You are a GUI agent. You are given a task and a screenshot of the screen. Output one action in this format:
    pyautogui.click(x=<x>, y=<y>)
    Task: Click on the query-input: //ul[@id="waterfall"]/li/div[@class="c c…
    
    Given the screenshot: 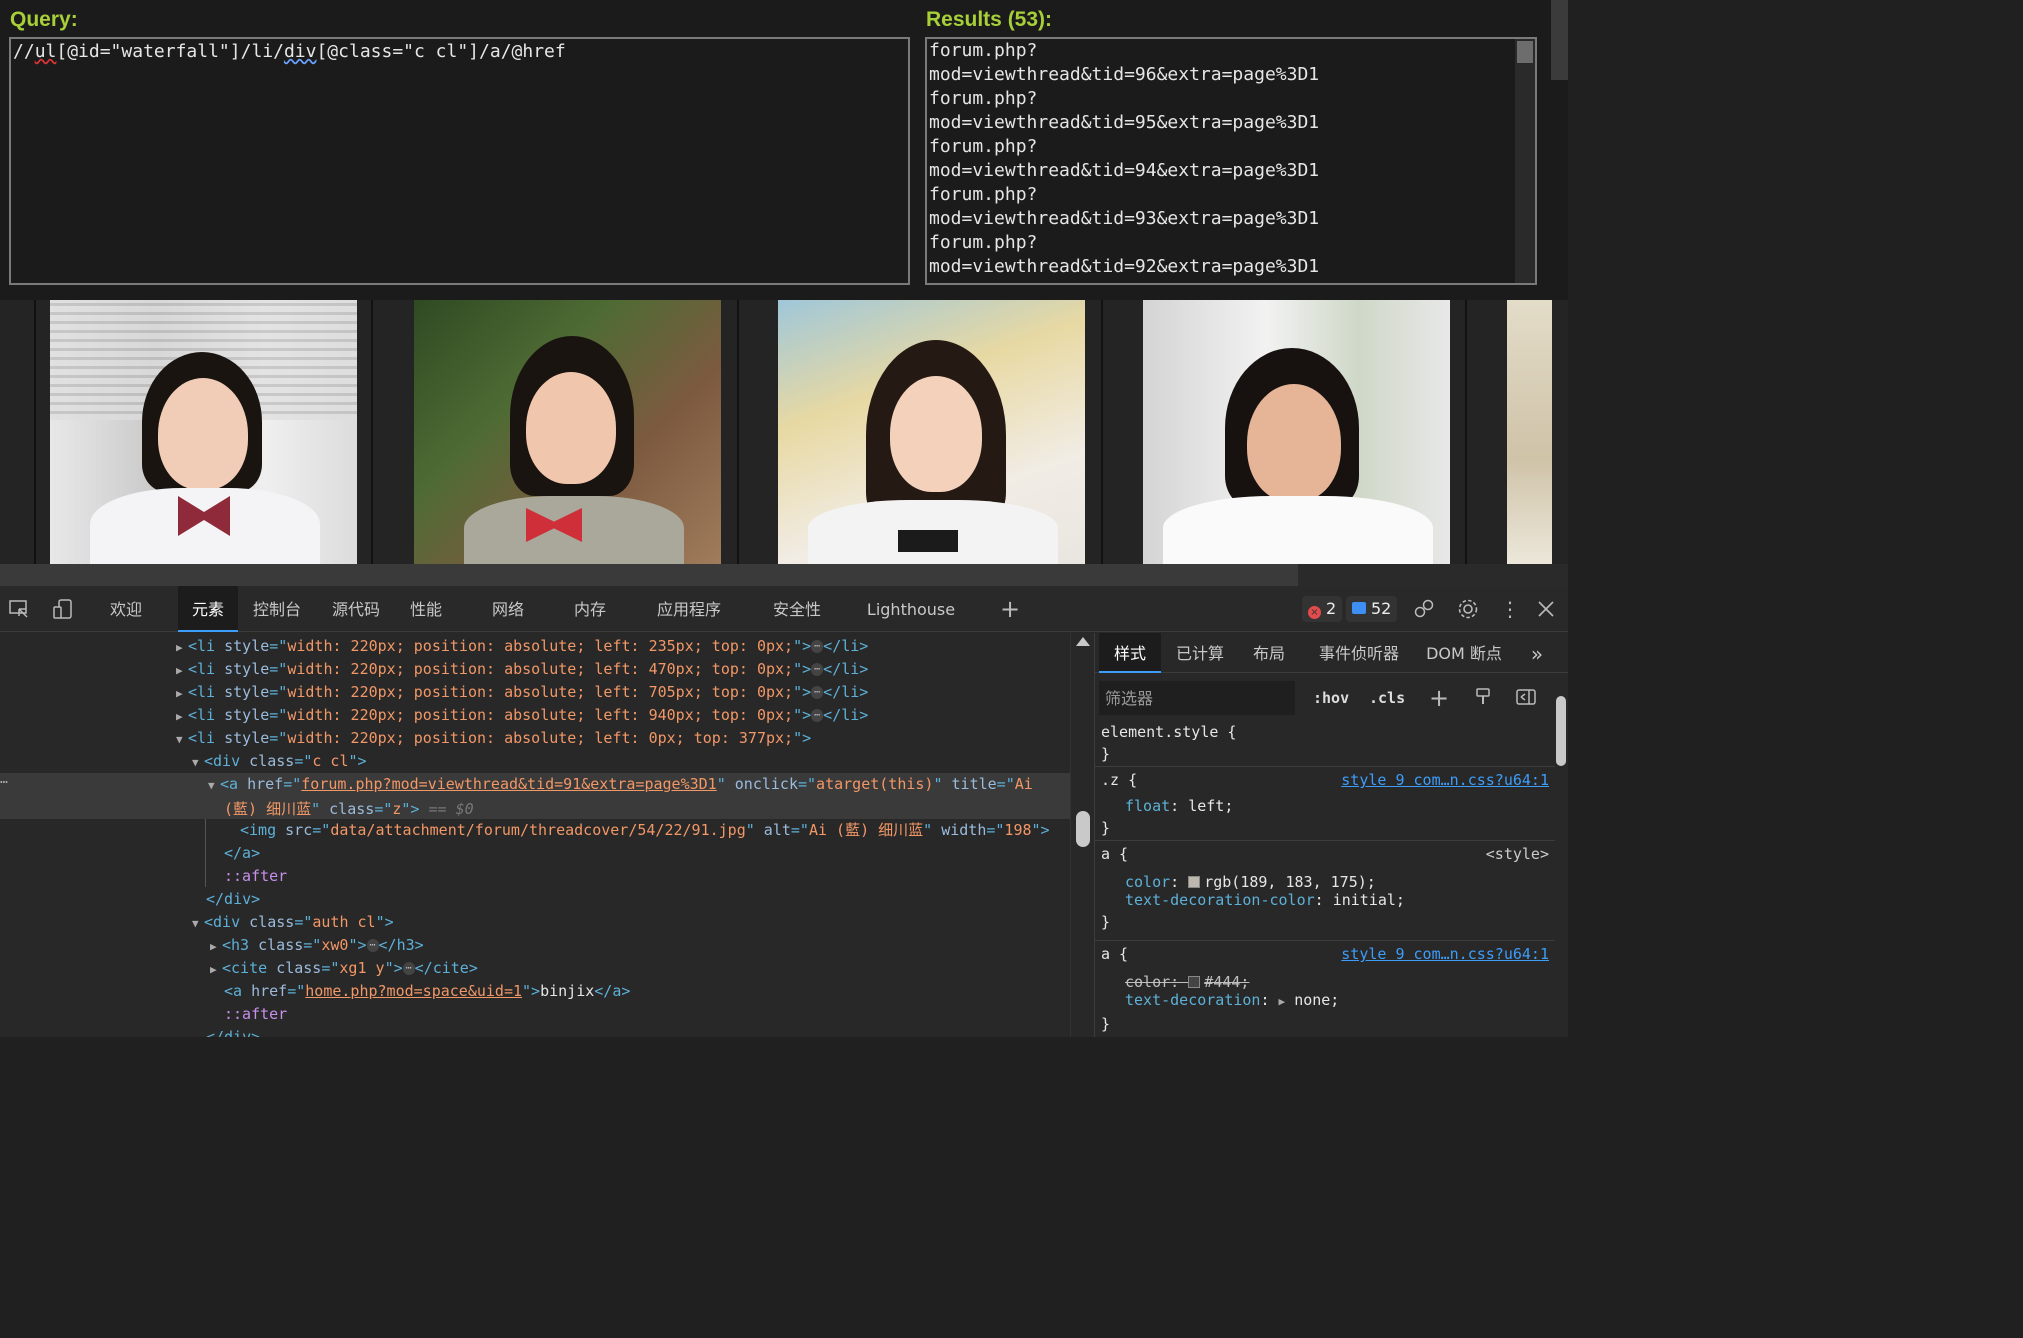 What is the action you would take?
    pyautogui.click(x=459, y=161)
    